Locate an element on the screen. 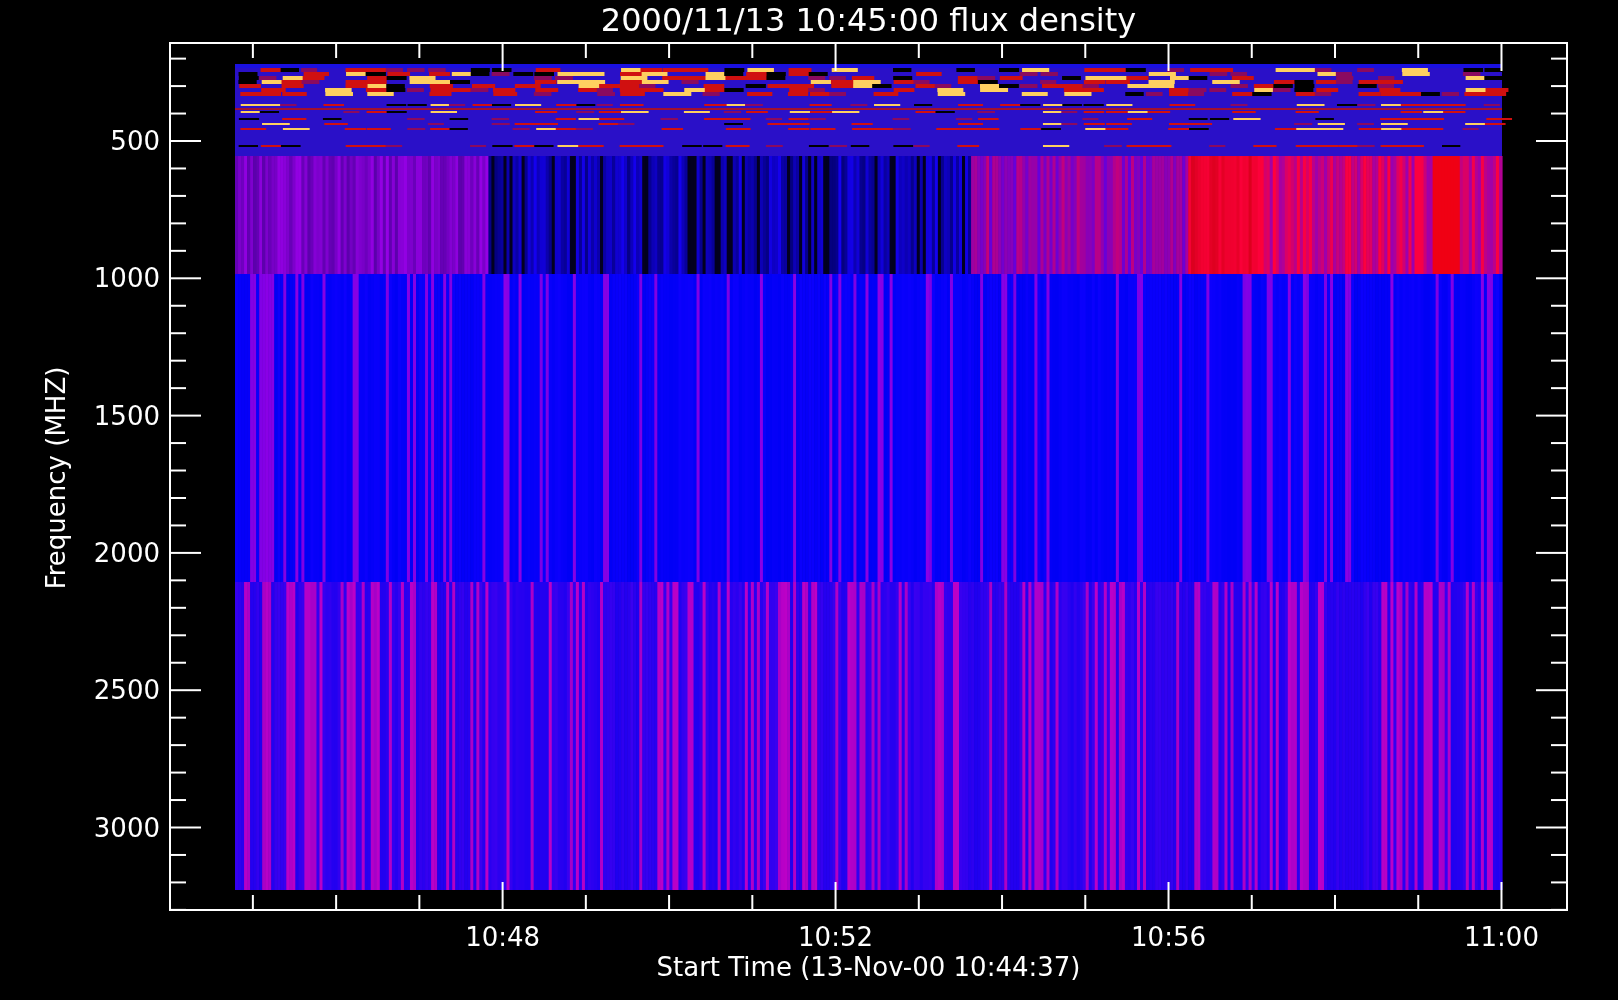  x-tick-label: 11:00 is located at coordinates (1501, 937).